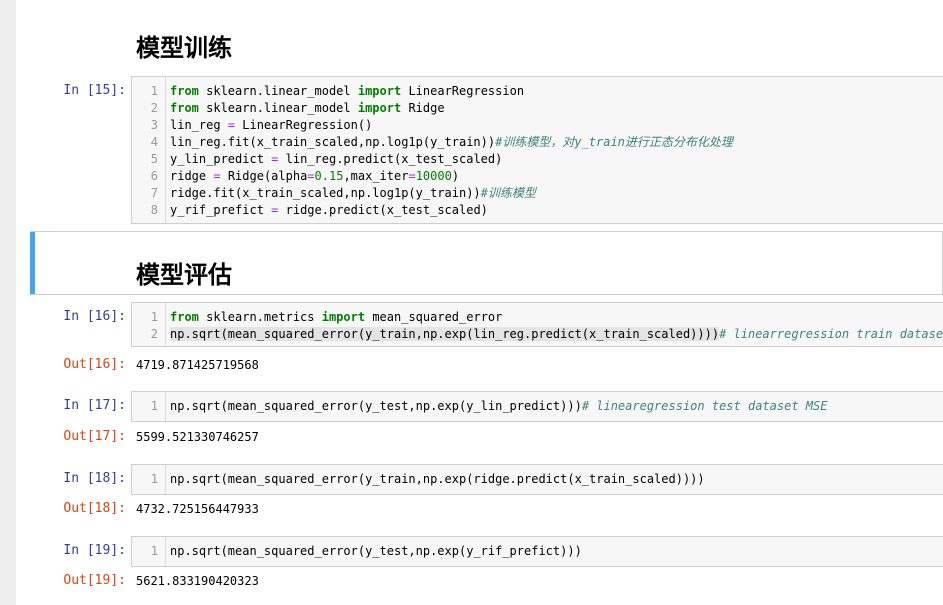 The width and height of the screenshot is (943, 605). Describe the element at coordinates (154, 210) in the screenshot. I see `line-number: 8` at that location.